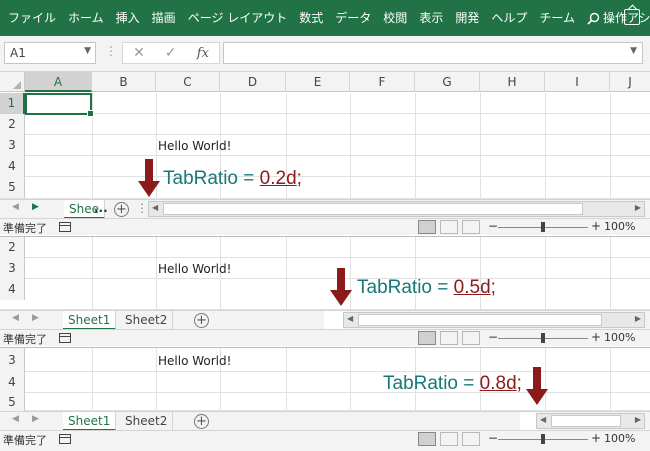 This screenshot has height=451, width=650. What do you see at coordinates (86, 18) in the screenshot?
I see `tab-home: ホーム` at bounding box center [86, 18].